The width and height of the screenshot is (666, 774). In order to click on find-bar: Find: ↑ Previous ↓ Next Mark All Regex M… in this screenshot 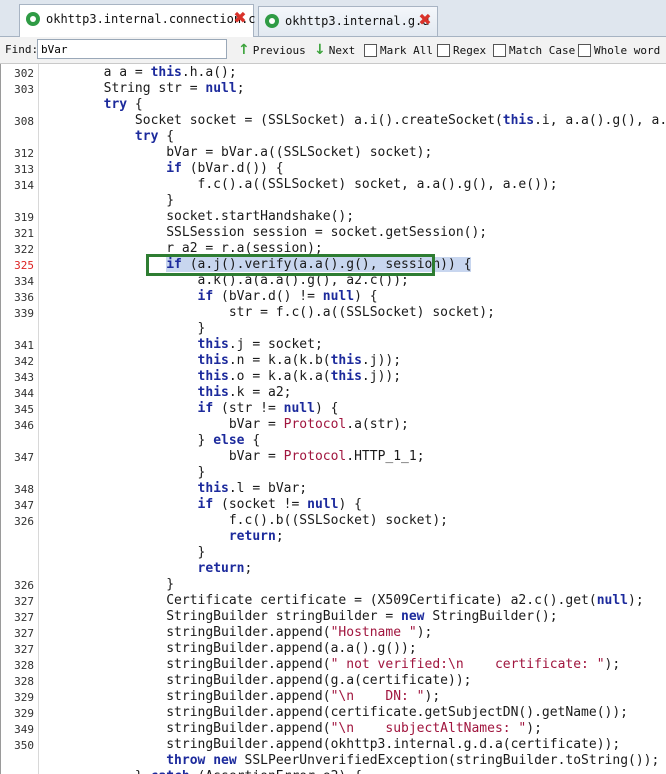, I will do `click(333, 50)`.